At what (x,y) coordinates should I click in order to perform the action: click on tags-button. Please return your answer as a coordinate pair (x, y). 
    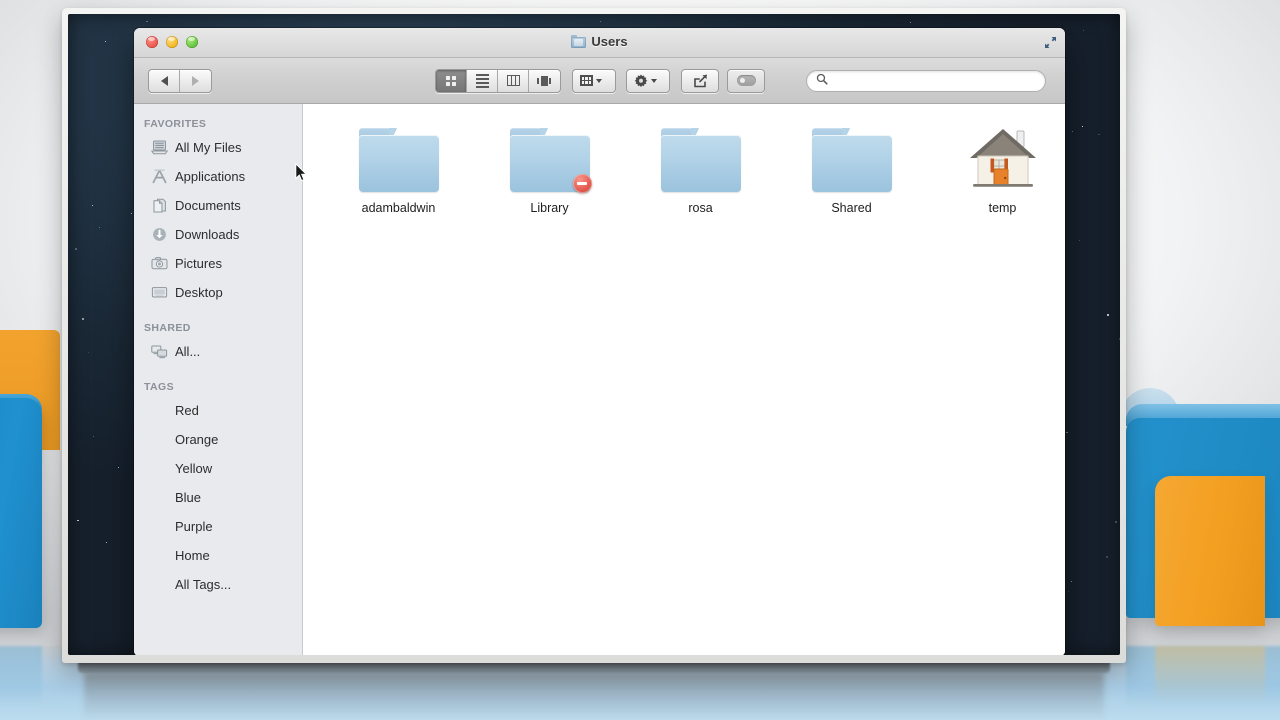
    Looking at the image, I should click on (746, 80).